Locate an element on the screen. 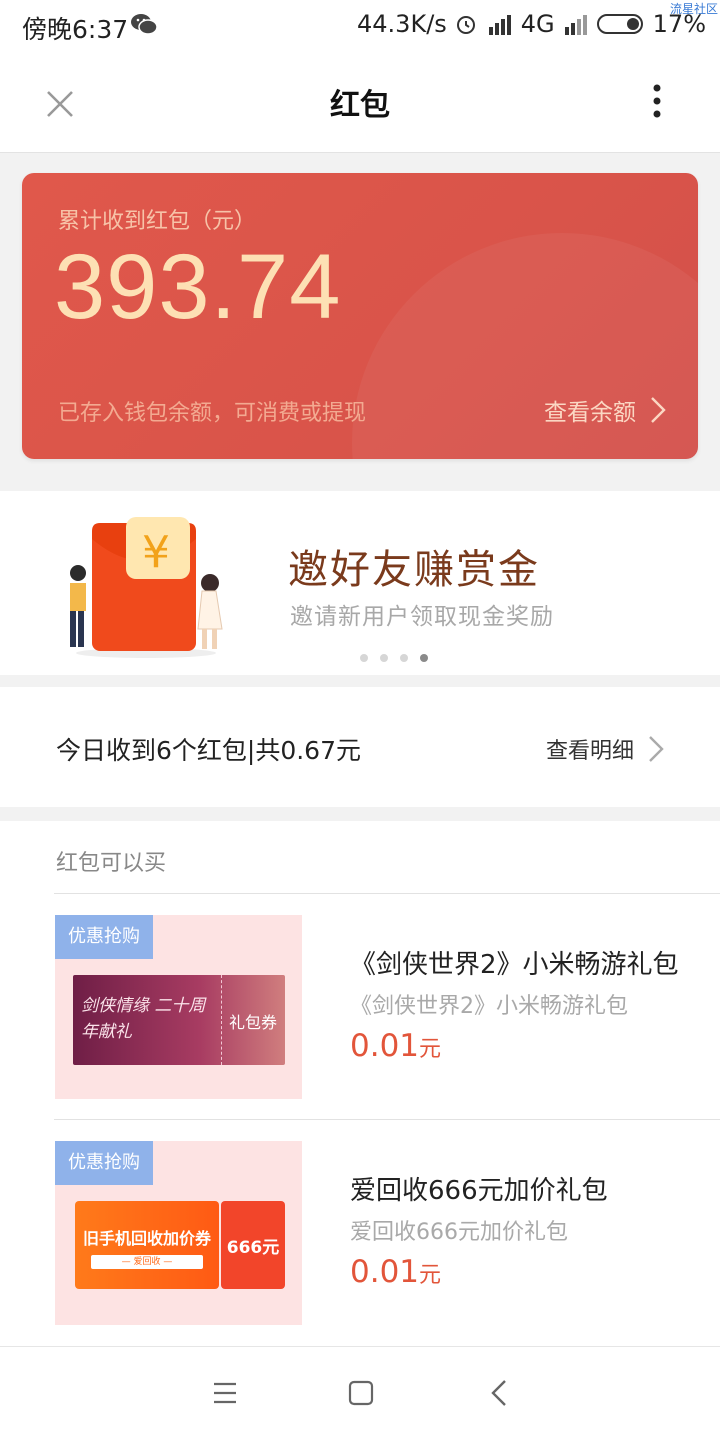 This screenshot has height=1441, width=720. battery-icon is located at coordinates (619, 24).